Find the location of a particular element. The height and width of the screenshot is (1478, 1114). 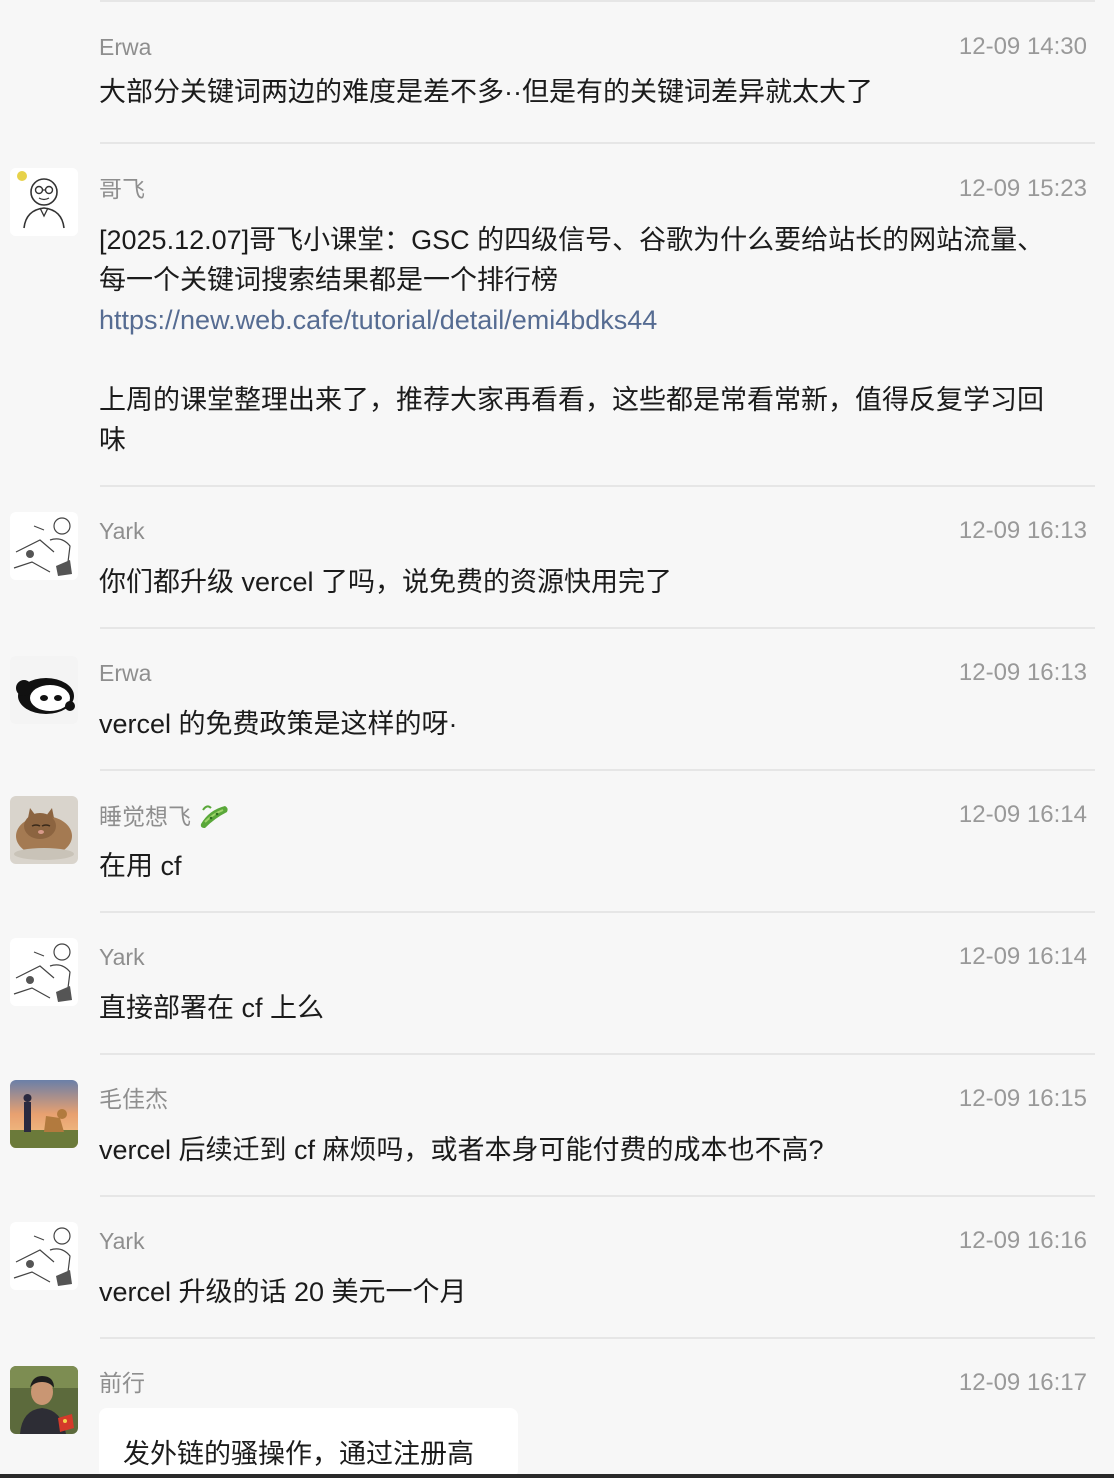

sender-name: 前行 is located at coordinates (122, 1383).